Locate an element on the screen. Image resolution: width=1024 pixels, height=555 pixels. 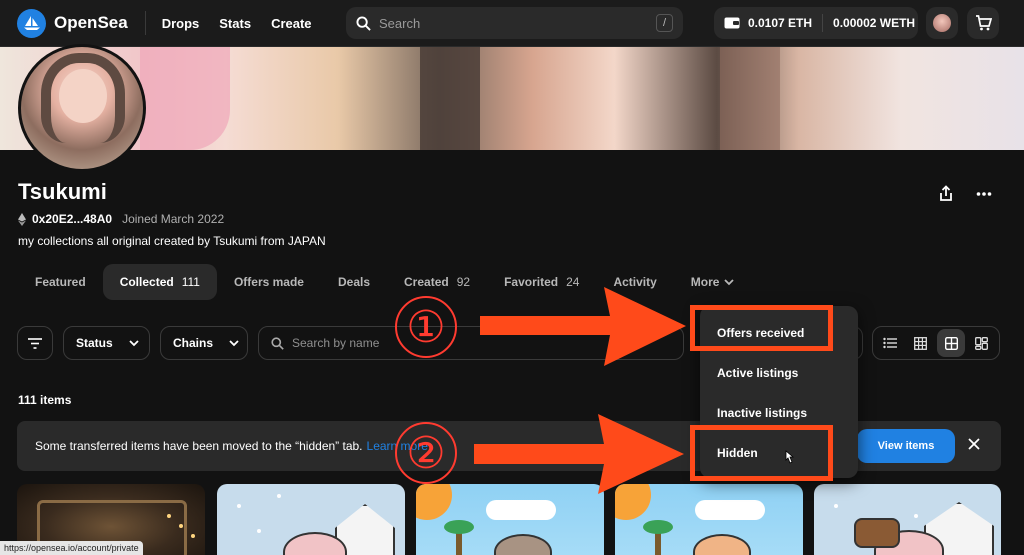
annotation-arrows is located at coordinates (580, 390).